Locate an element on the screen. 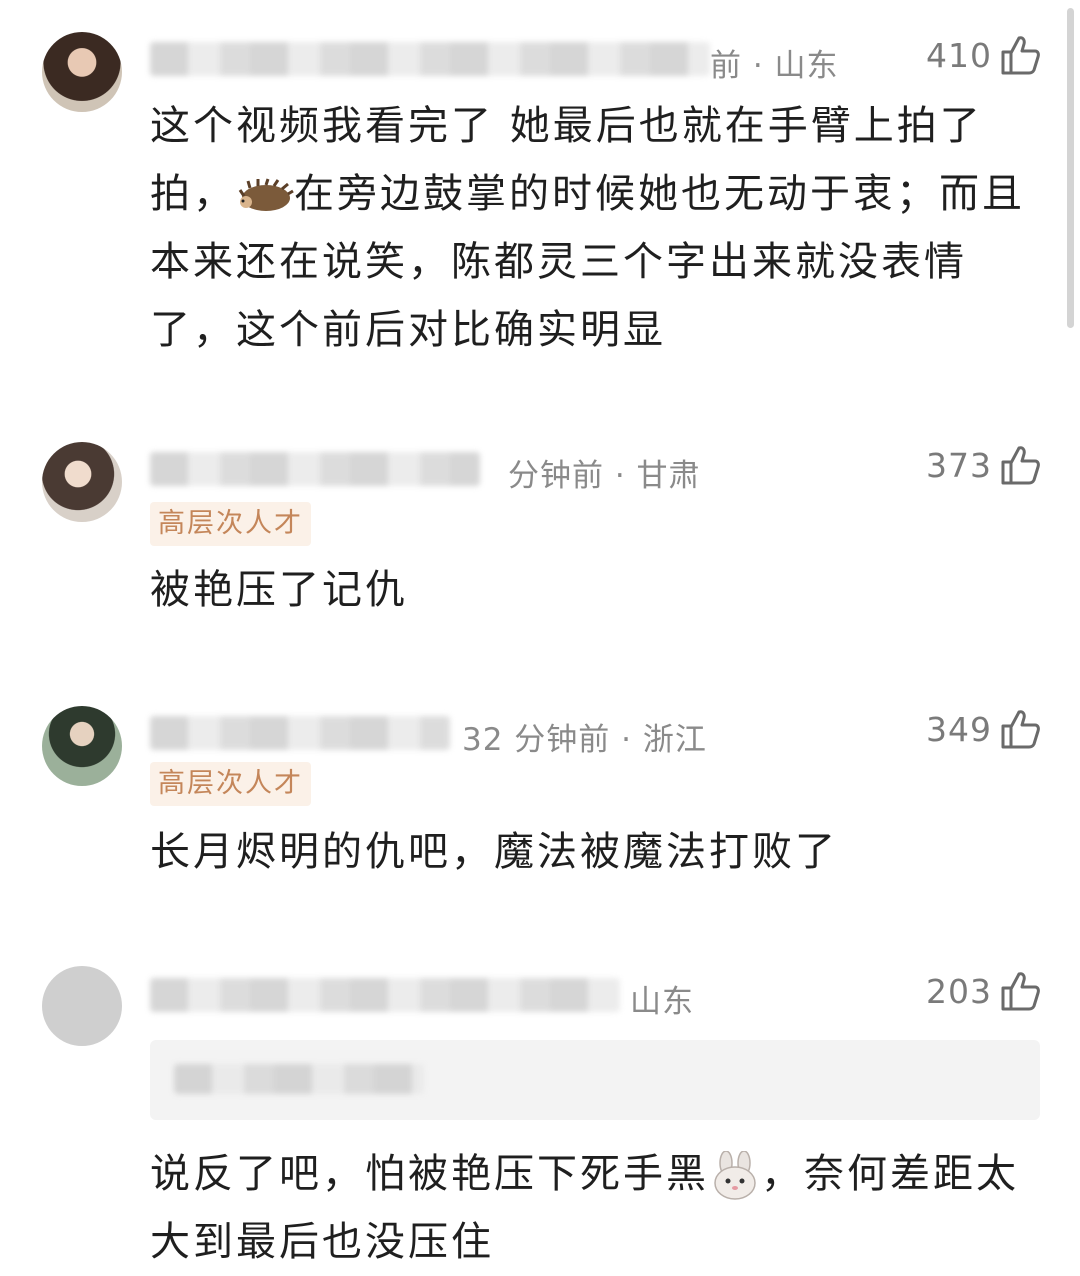 This screenshot has height=1276, width=1080. comment-meta: 前 · 山东 is located at coordinates (595, 59).